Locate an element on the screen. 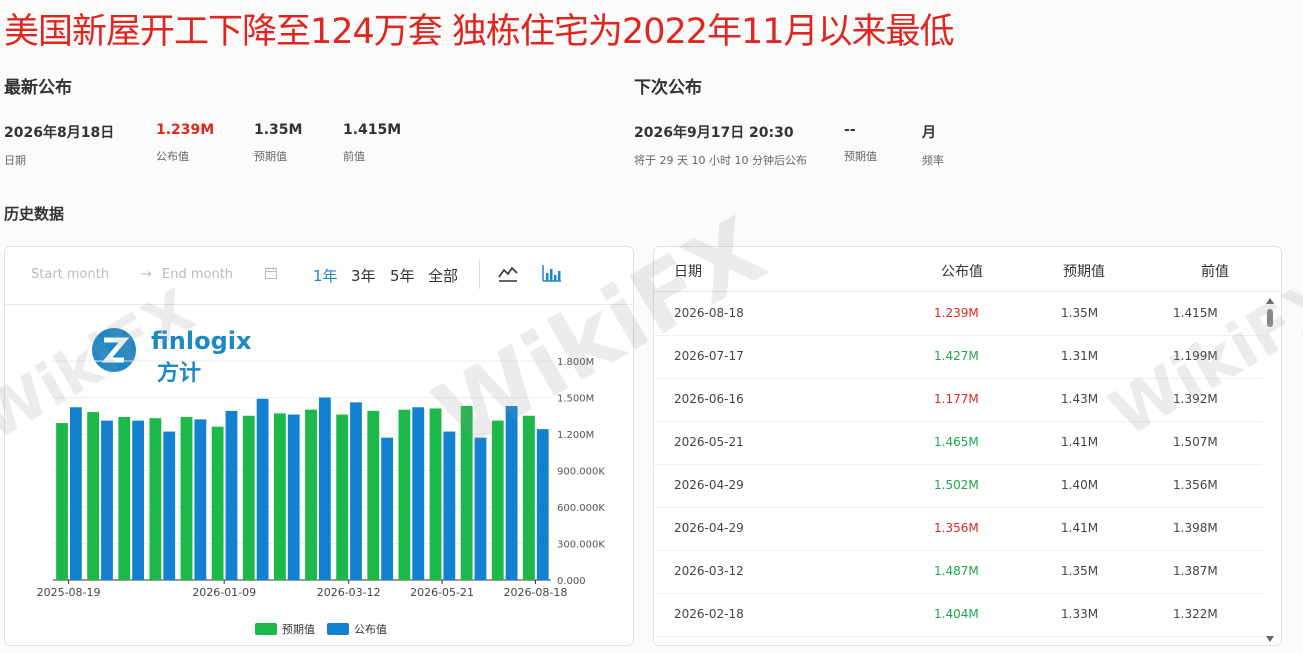 This screenshot has height=653, width=1303. next-forecast-value: -- is located at coordinates (850, 130).